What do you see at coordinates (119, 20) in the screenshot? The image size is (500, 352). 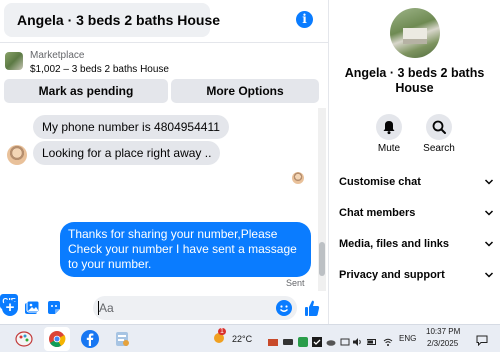 I see `chat-title: Angela · 3 beds 2 baths House` at bounding box center [119, 20].